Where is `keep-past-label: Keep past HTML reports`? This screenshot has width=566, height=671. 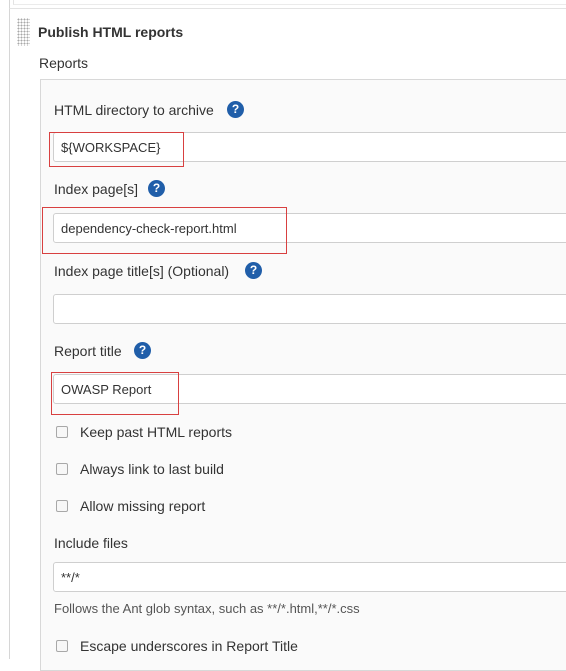
keep-past-label: Keep past HTML reports is located at coordinates (156, 432).